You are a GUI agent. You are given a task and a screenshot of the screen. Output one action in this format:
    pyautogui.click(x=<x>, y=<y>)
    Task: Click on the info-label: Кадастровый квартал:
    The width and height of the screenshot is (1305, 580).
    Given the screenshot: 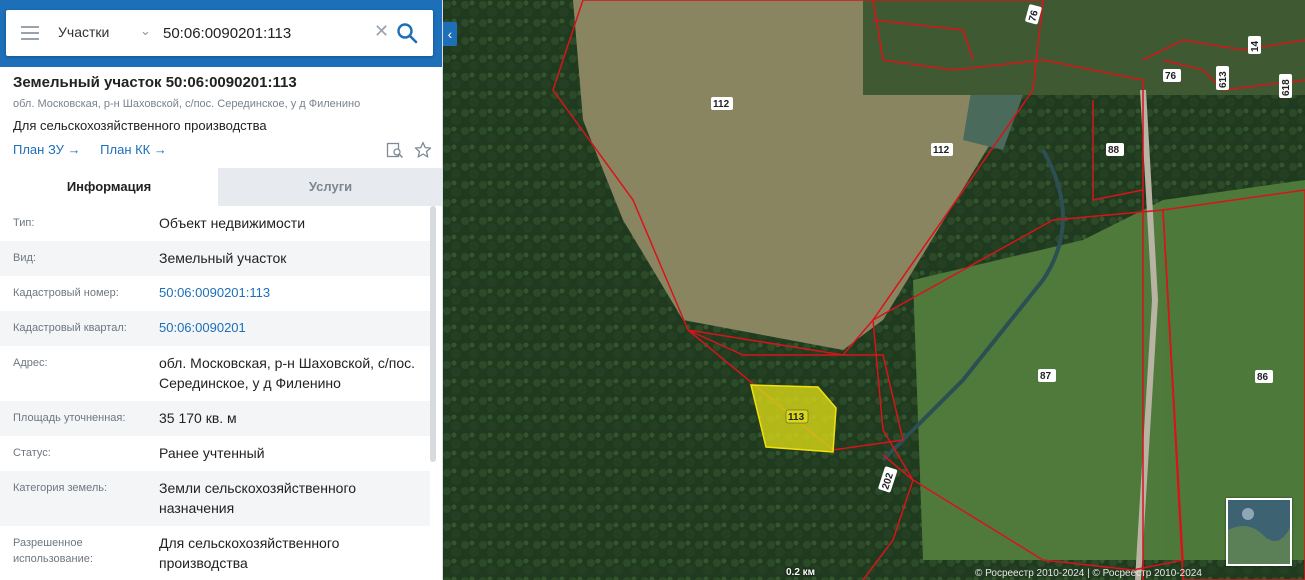 What is the action you would take?
    pyautogui.click(x=70, y=328)
    